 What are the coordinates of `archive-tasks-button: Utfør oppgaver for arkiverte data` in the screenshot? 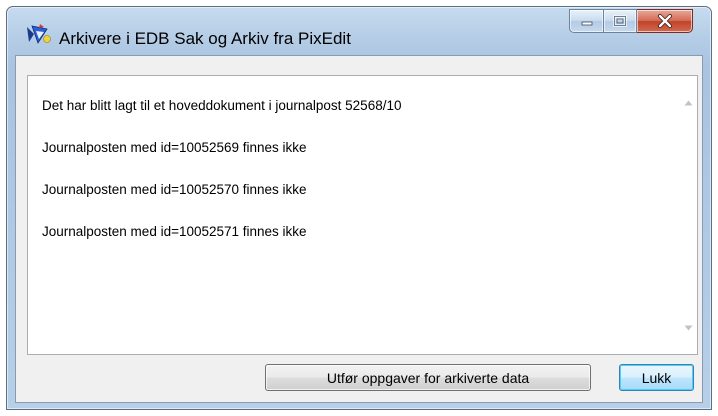 It's located at (428, 377).